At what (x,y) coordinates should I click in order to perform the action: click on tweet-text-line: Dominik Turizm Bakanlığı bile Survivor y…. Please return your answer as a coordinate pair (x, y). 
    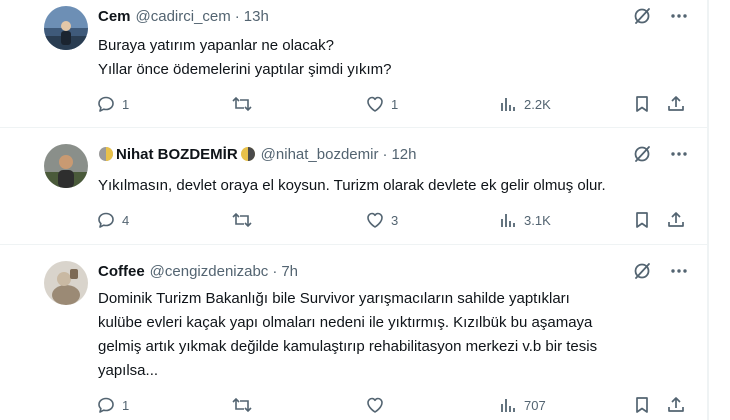
    Looking at the image, I should click on (334, 298).